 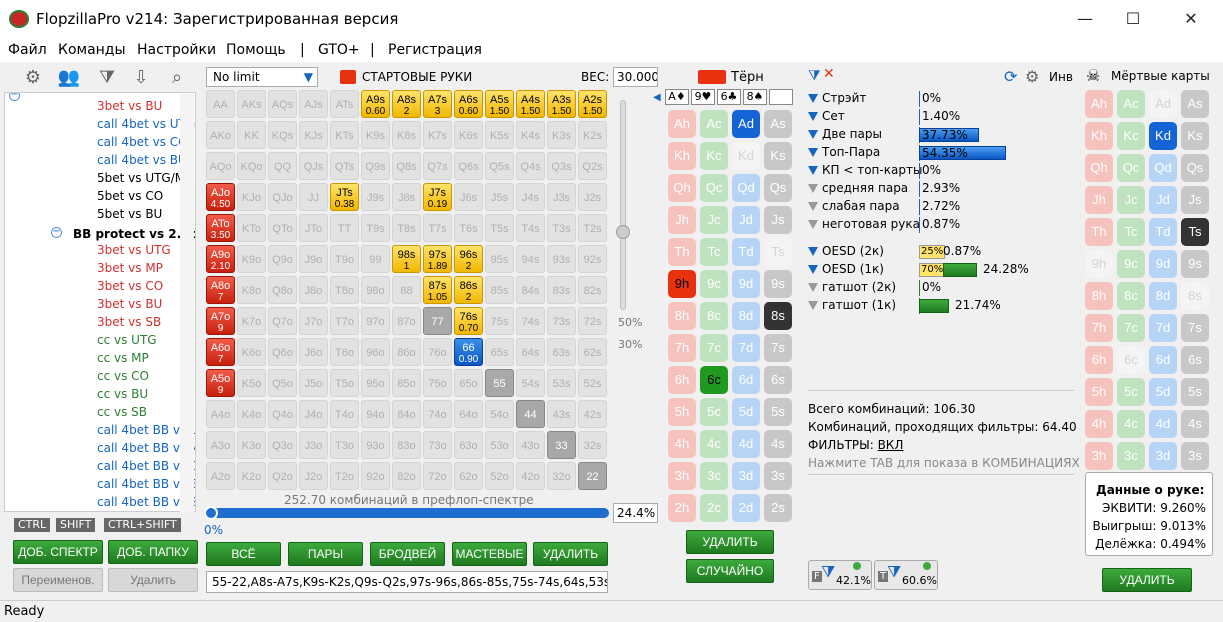 I want to click on card-5c: 5c, so click(x=1131, y=392).